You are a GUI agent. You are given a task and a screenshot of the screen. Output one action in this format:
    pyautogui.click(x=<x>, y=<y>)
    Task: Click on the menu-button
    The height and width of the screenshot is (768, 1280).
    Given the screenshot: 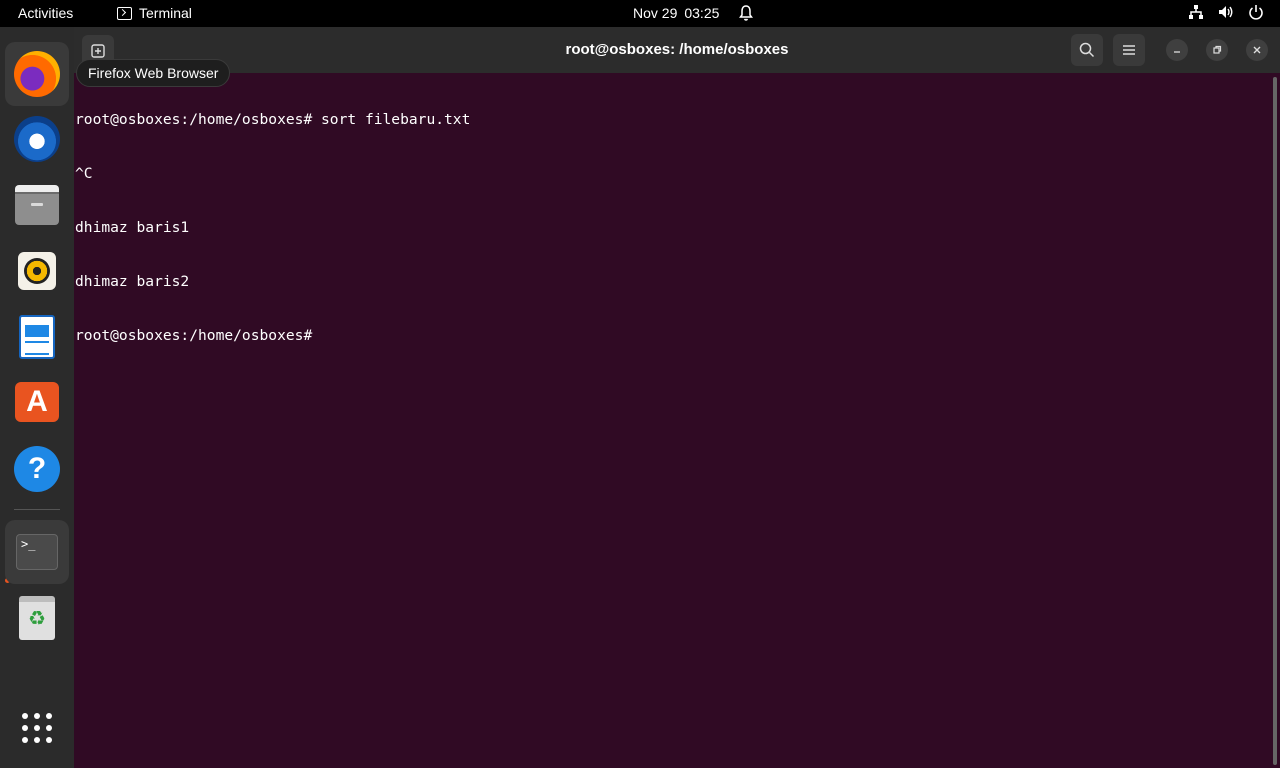 What is the action you would take?
    pyautogui.click(x=1129, y=50)
    